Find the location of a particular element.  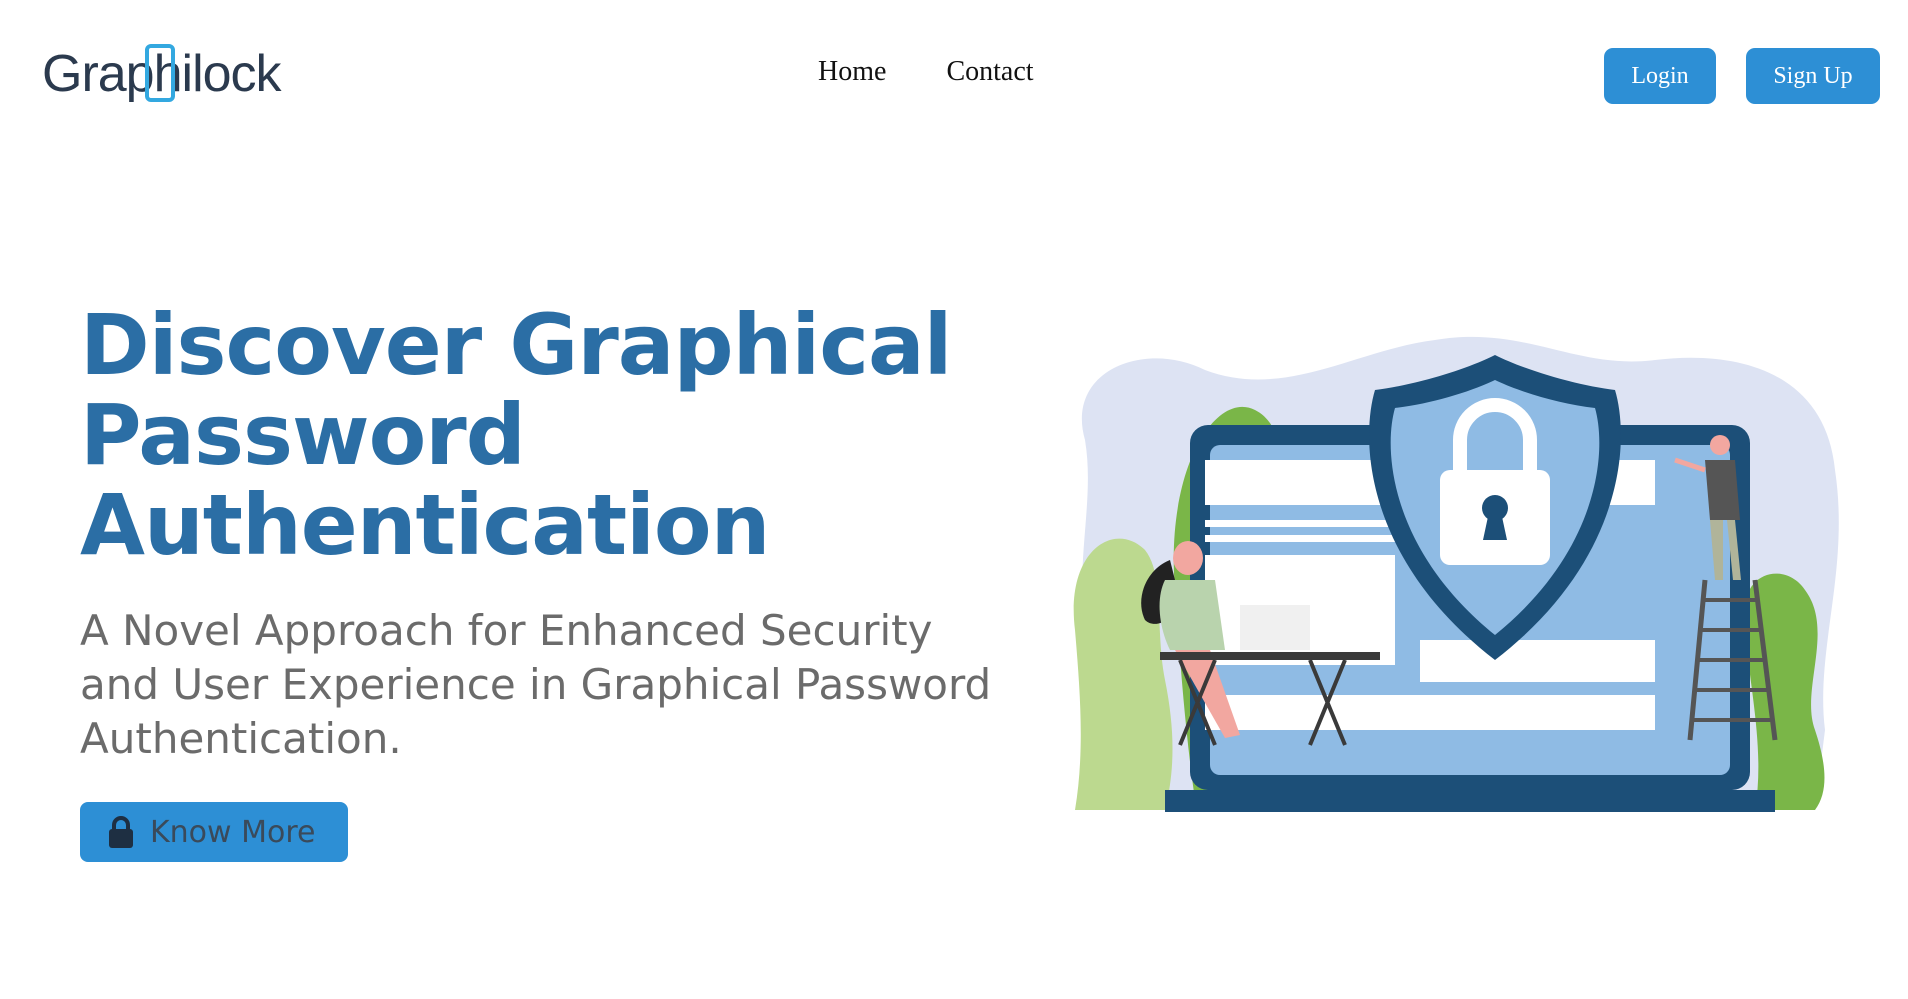

signup-button: Sign Up is located at coordinates (1813, 76).